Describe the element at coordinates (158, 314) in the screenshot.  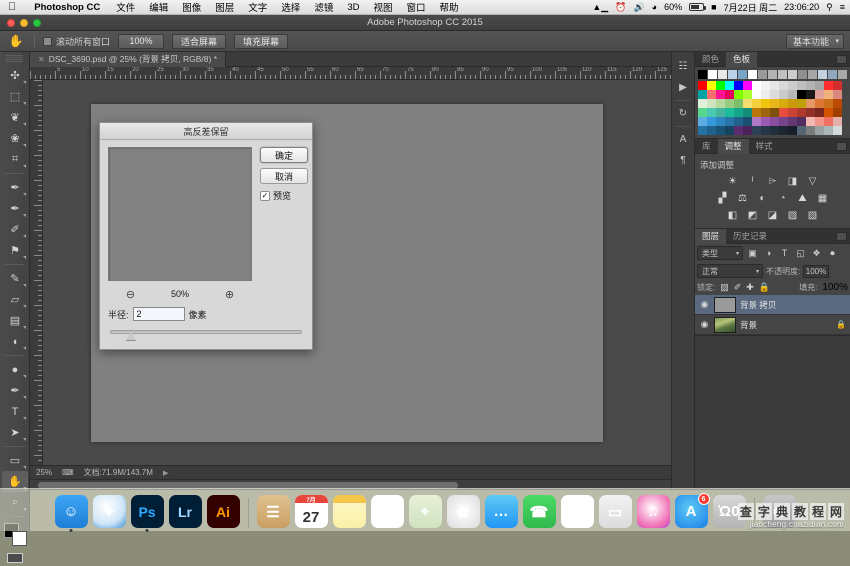
I see `radius-input: 2` at that location.